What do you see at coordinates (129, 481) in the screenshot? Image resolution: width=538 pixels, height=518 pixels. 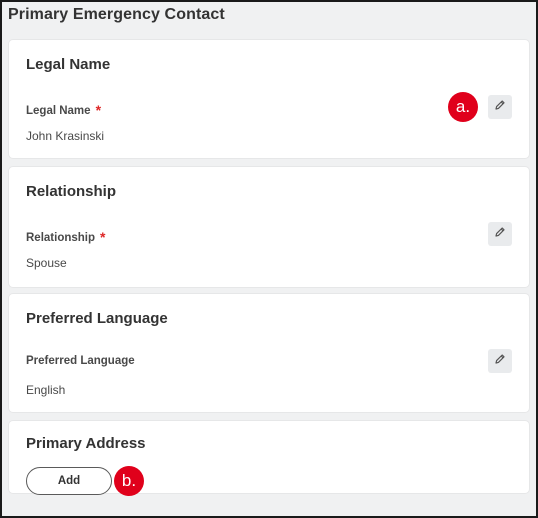 I see `callout-b: b.` at bounding box center [129, 481].